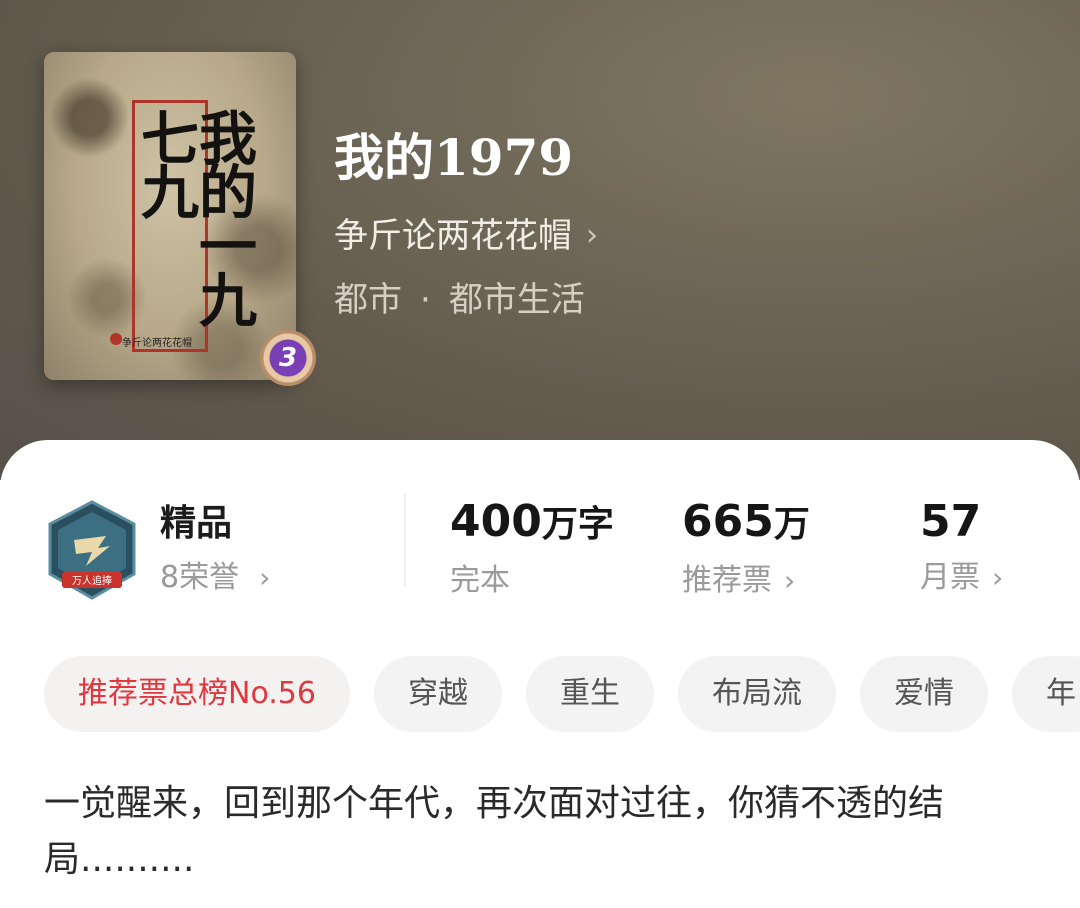  Describe the element at coordinates (405, 540) in the screenshot. I see `stats-divider` at that location.